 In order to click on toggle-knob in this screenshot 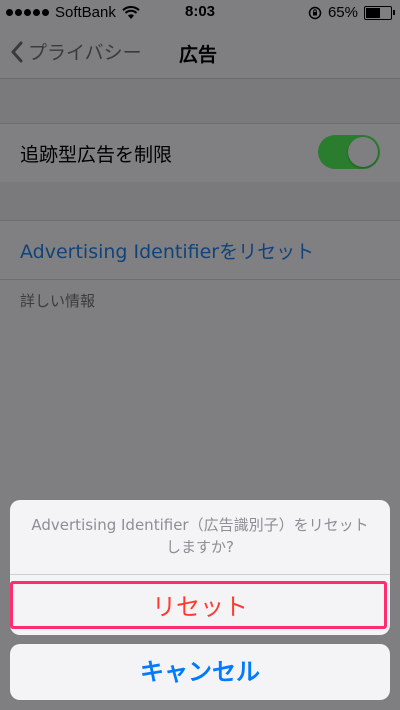, I will do `click(363, 152)`.